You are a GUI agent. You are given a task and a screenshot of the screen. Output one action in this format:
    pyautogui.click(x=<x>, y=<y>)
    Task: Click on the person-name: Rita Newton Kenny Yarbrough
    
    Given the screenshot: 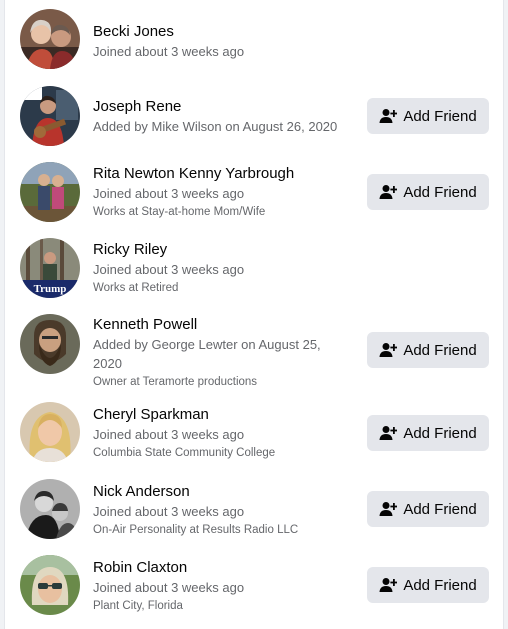 What is the action you would take?
    pyautogui.click(x=193, y=174)
    